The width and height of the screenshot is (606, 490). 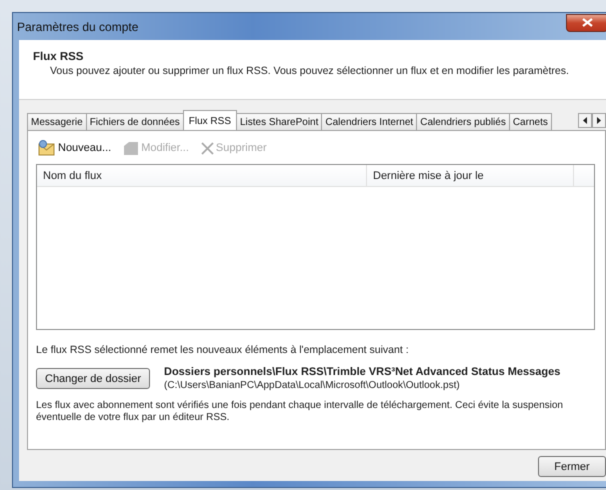 What do you see at coordinates (223, 350) in the screenshot?
I see `delivery-label: Le flux RSS sélectionné remet les nouveaux éléments à l'emplacement suivant :` at bounding box center [223, 350].